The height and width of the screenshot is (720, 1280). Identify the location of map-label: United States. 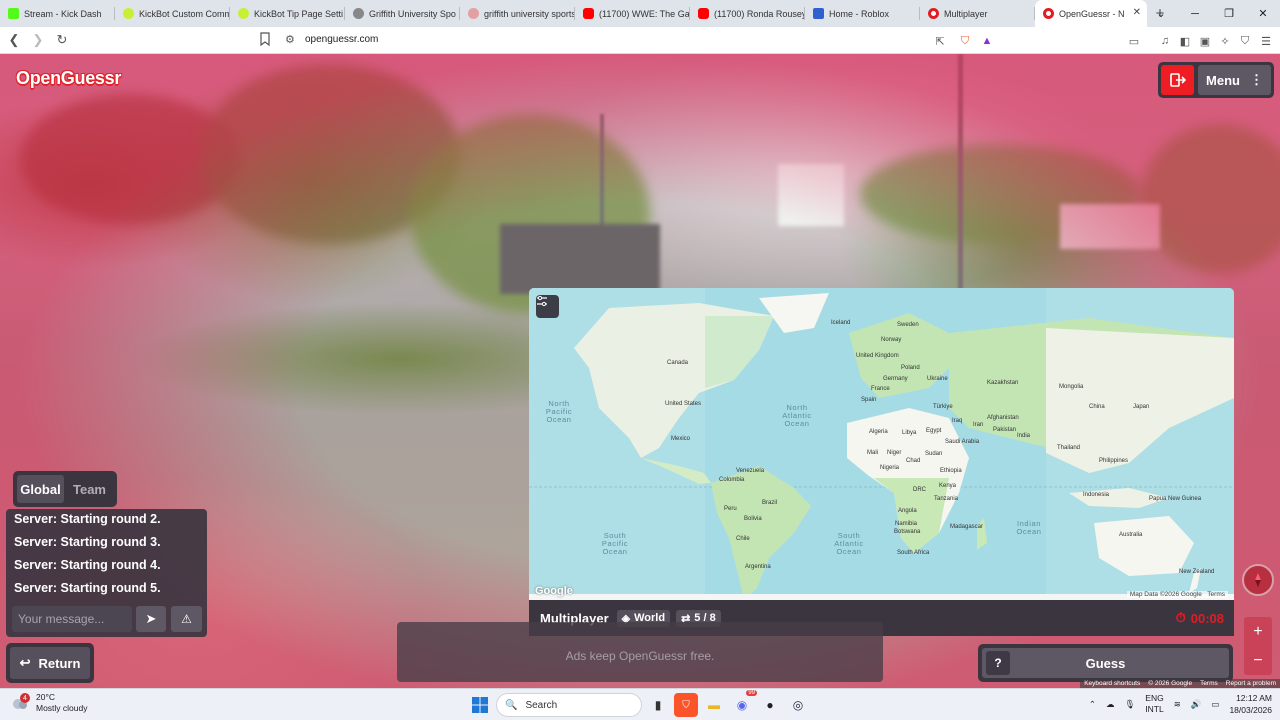
(683, 404).